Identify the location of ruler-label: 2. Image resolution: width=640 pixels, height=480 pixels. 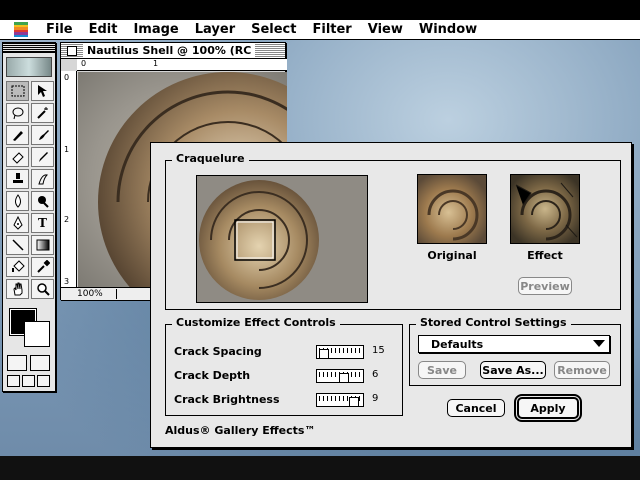
(67, 219).